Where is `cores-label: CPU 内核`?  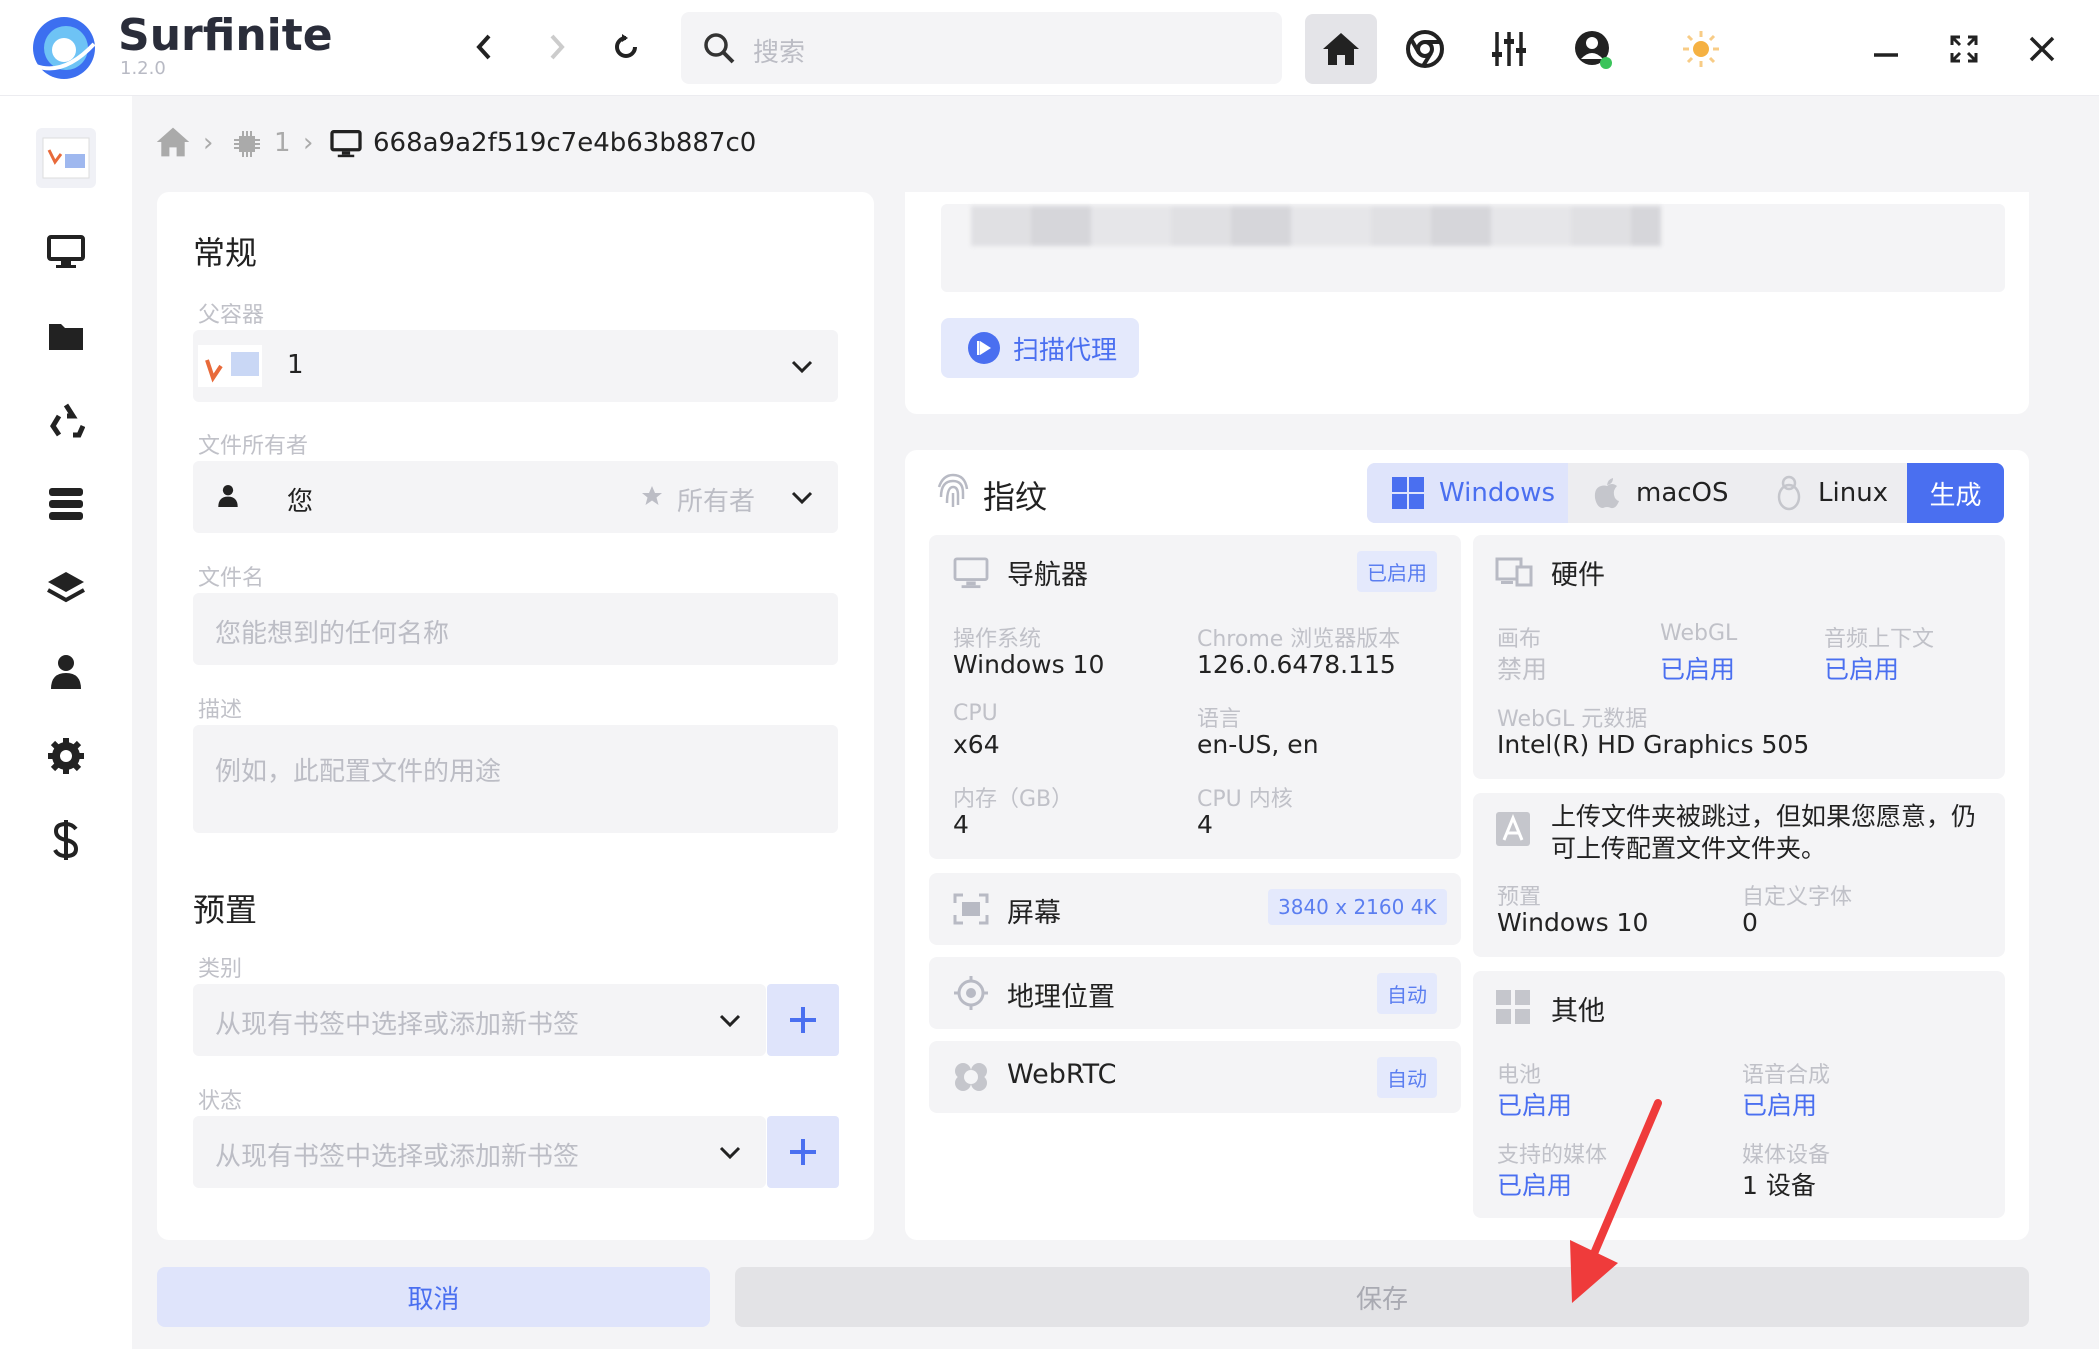
cores-label: CPU 内核 is located at coordinates (1245, 799).